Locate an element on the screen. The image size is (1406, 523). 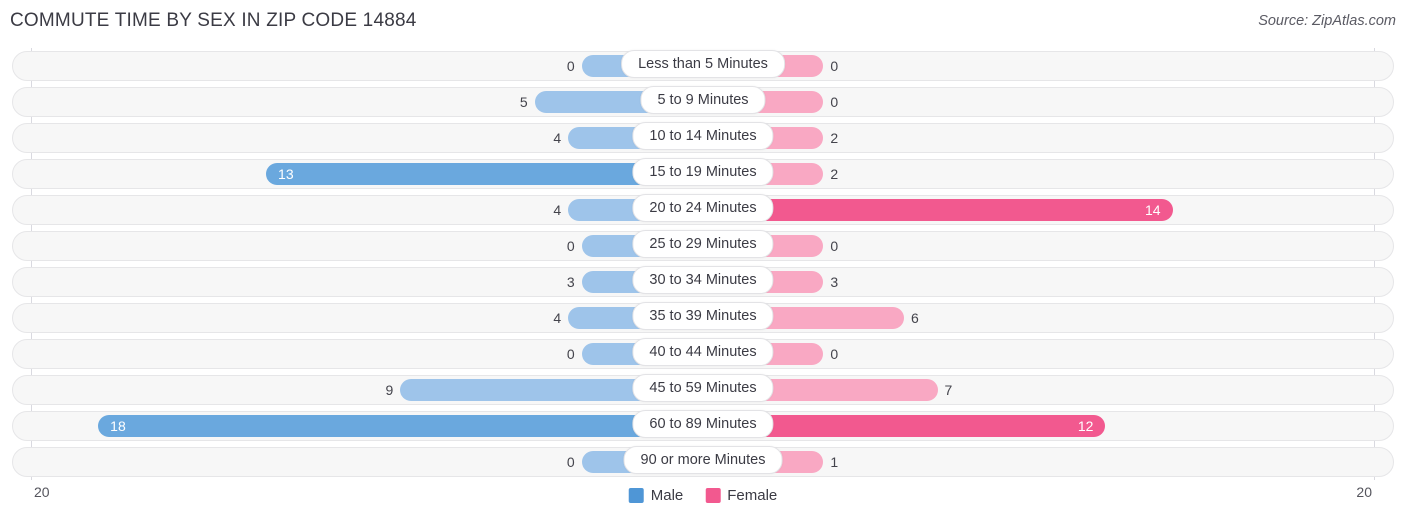
male-bar: 18 is located at coordinates (400, 426).